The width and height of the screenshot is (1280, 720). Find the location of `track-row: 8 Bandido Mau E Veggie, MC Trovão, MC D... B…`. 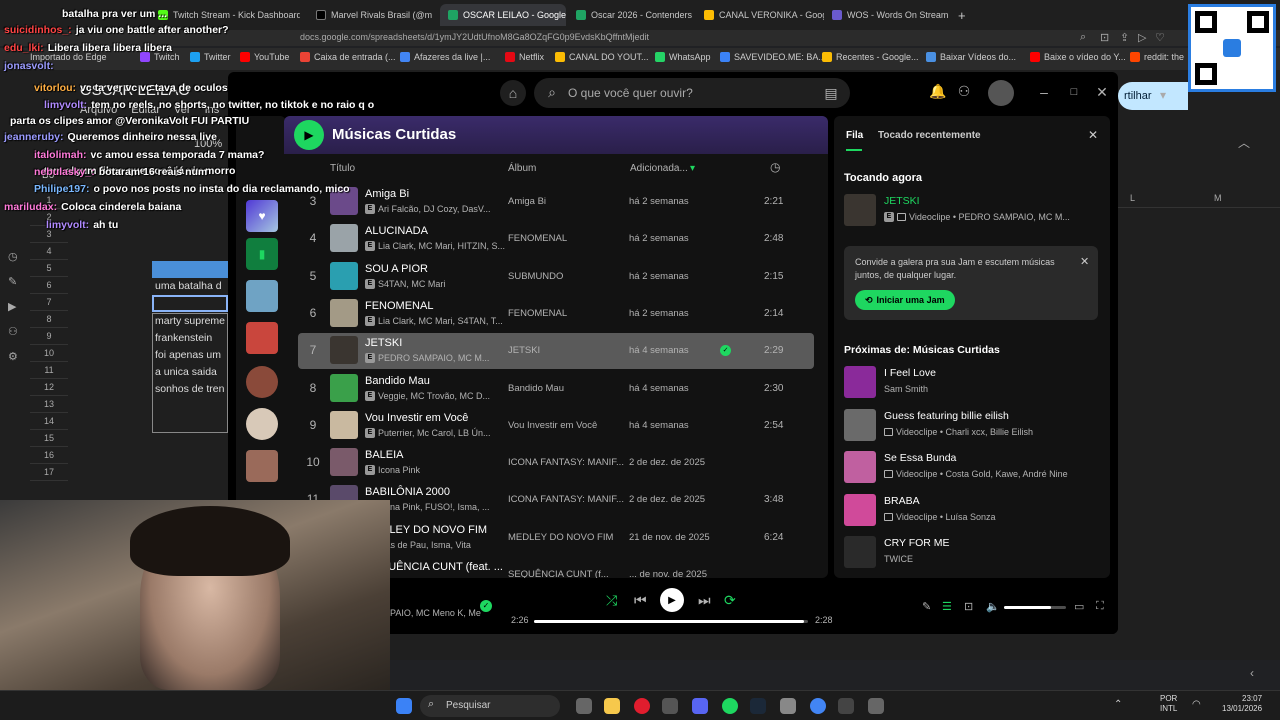

track-row: 8 Bandido Mau E Veggie, MC Trovão, MC D... B… is located at coordinates (556, 389).